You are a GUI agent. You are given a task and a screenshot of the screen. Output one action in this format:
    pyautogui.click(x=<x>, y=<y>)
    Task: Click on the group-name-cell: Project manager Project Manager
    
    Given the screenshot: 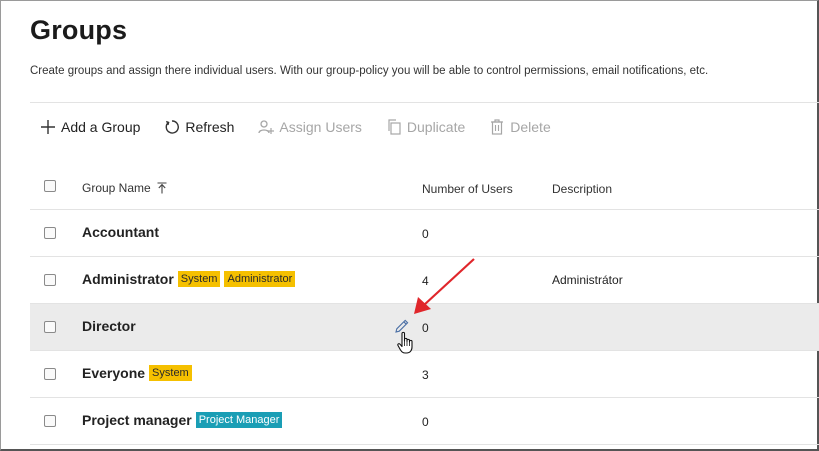 What is the action you would take?
    pyautogui.click(x=182, y=420)
    